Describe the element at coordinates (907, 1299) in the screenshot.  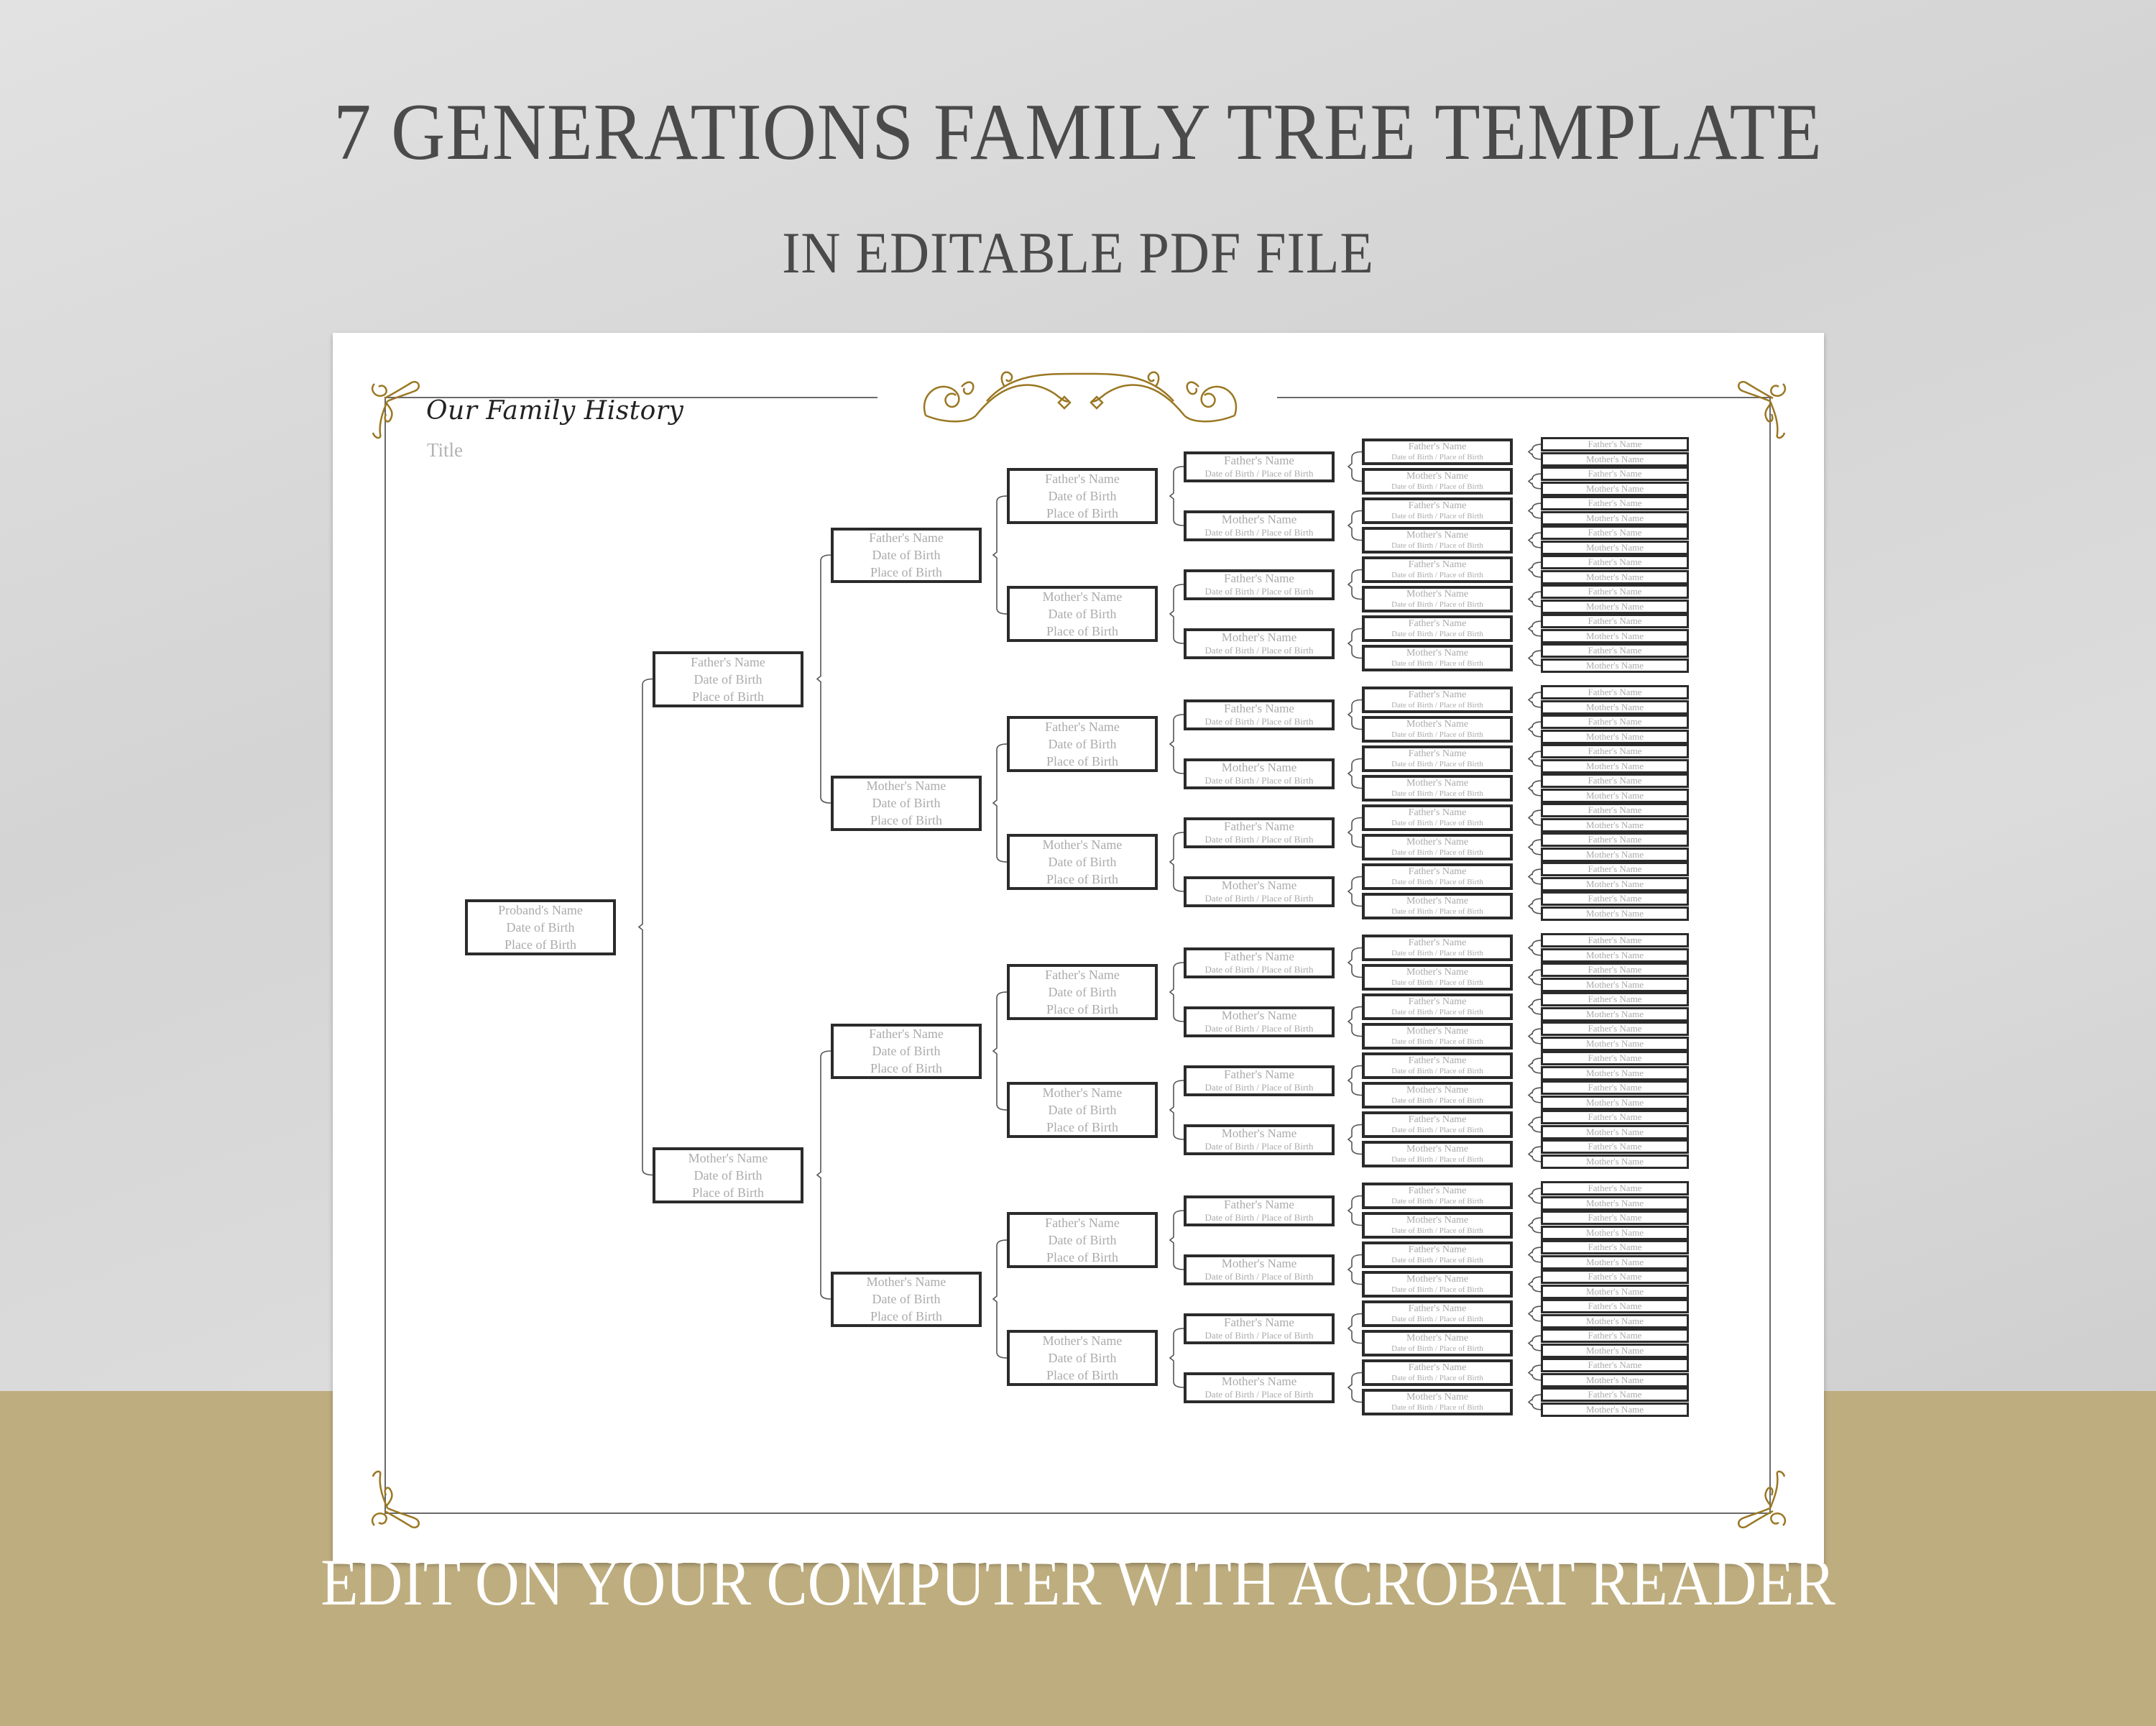
I see `tree-box-gen3-mother: Mother's Name Date of Birth Place of Birth` at that location.